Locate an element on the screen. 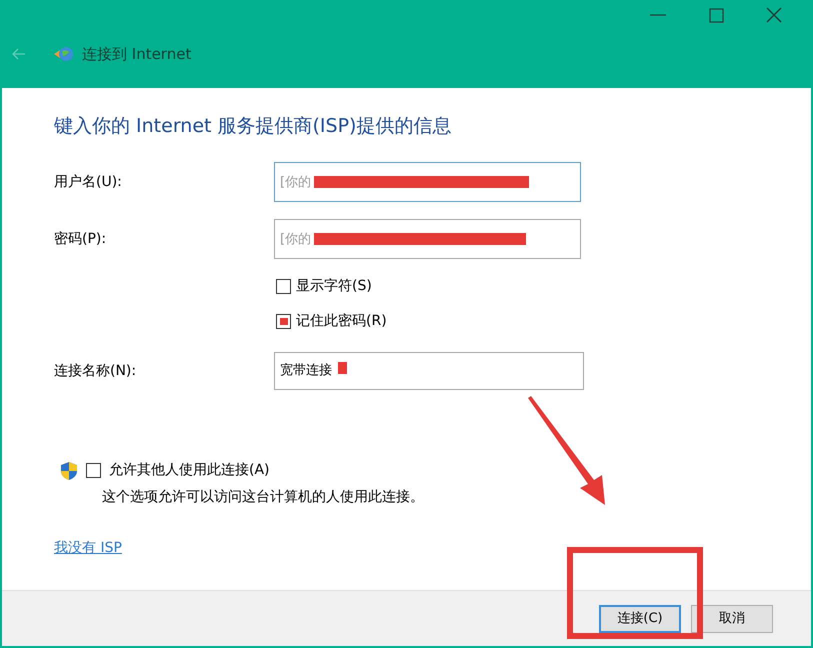 Image resolution: width=813 pixels, height=648 pixels. maximize-icon is located at coordinates (716, 15).